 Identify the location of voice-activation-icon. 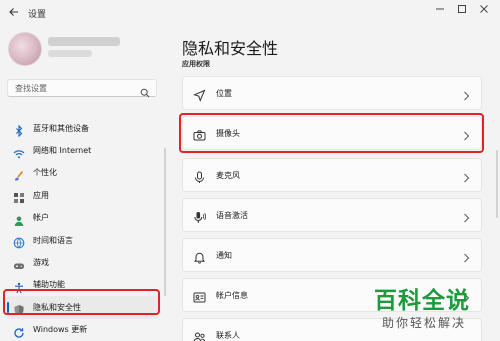
(200, 216).